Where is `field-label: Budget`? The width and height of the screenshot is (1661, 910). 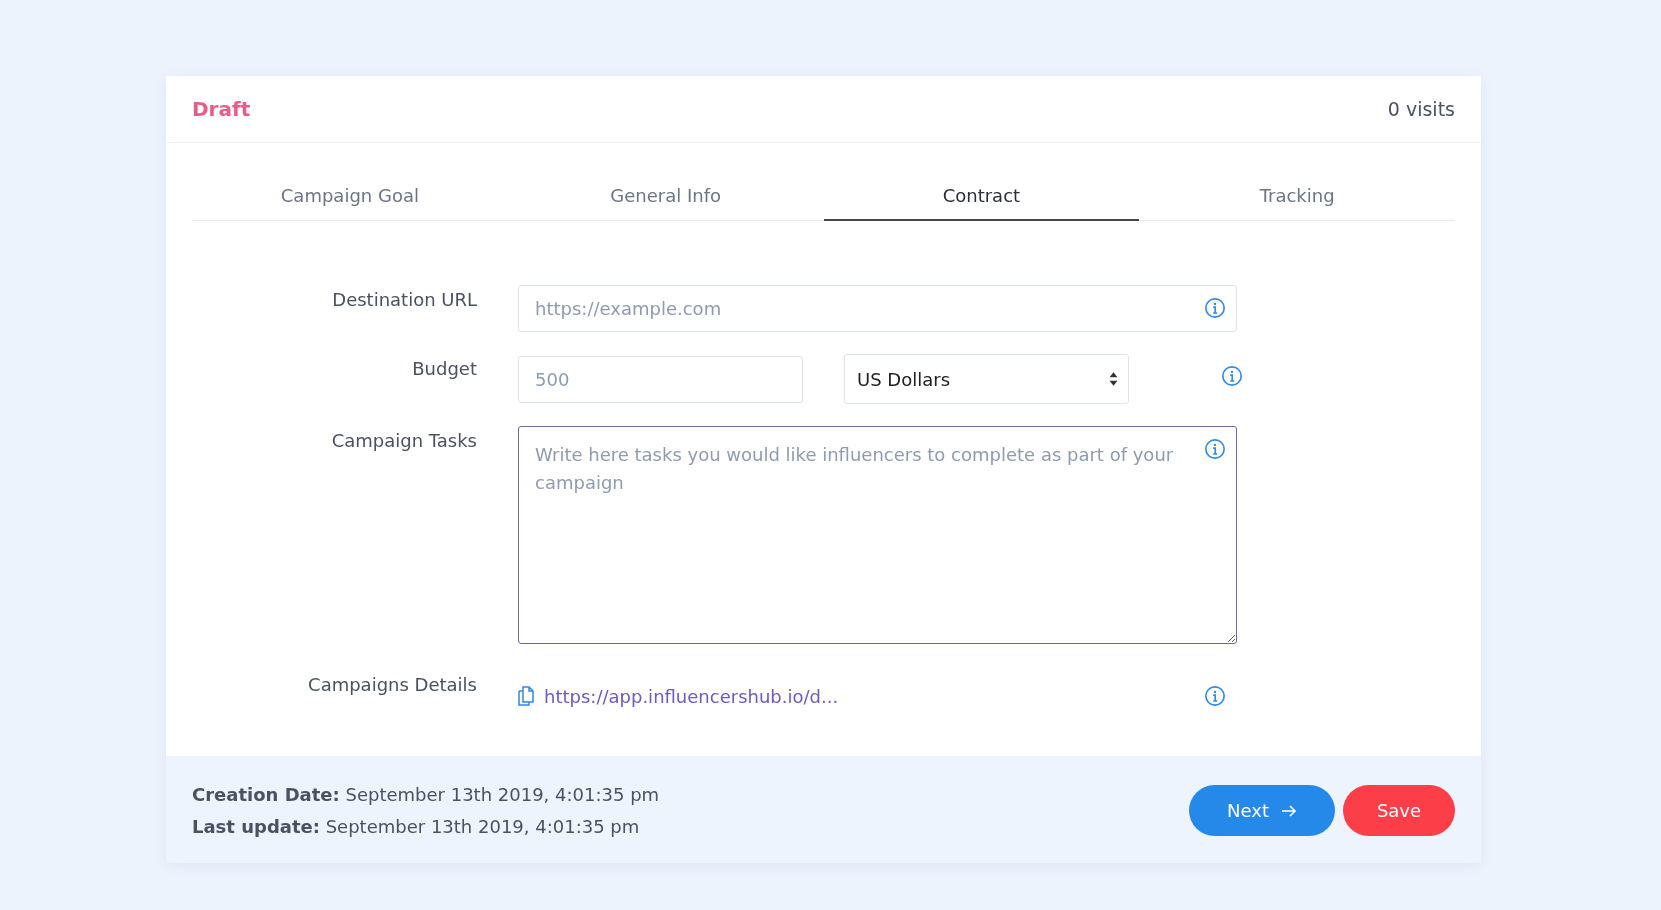
field-label: Budget is located at coordinates (444, 368).